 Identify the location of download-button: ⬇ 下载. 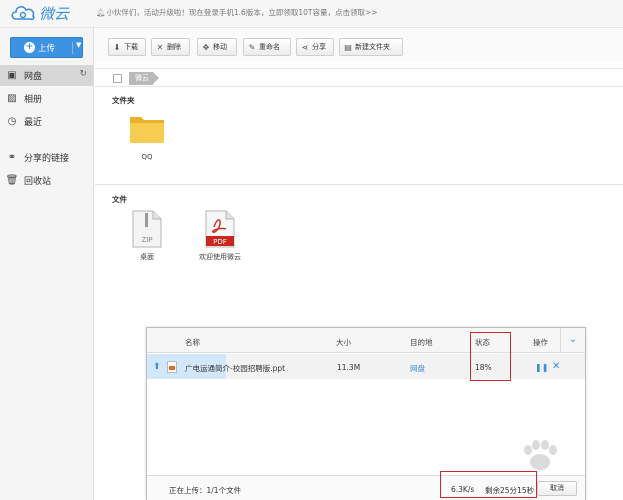
(127, 47).